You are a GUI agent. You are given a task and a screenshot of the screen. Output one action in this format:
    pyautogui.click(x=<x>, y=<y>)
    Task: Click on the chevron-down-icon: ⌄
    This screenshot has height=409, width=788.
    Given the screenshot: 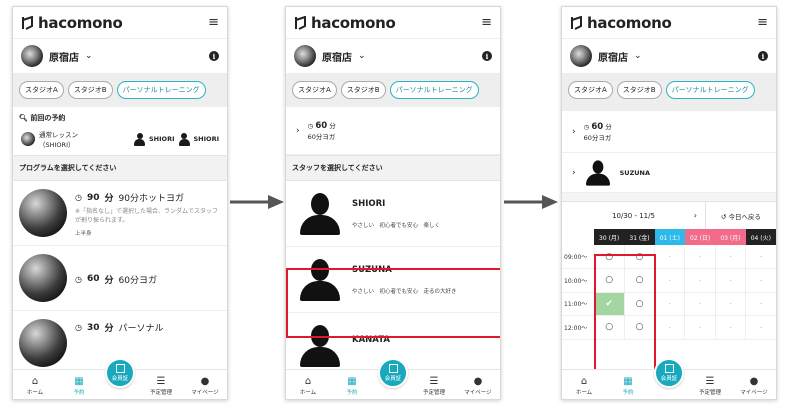 What is the action you would take?
    pyautogui.click(x=362, y=56)
    